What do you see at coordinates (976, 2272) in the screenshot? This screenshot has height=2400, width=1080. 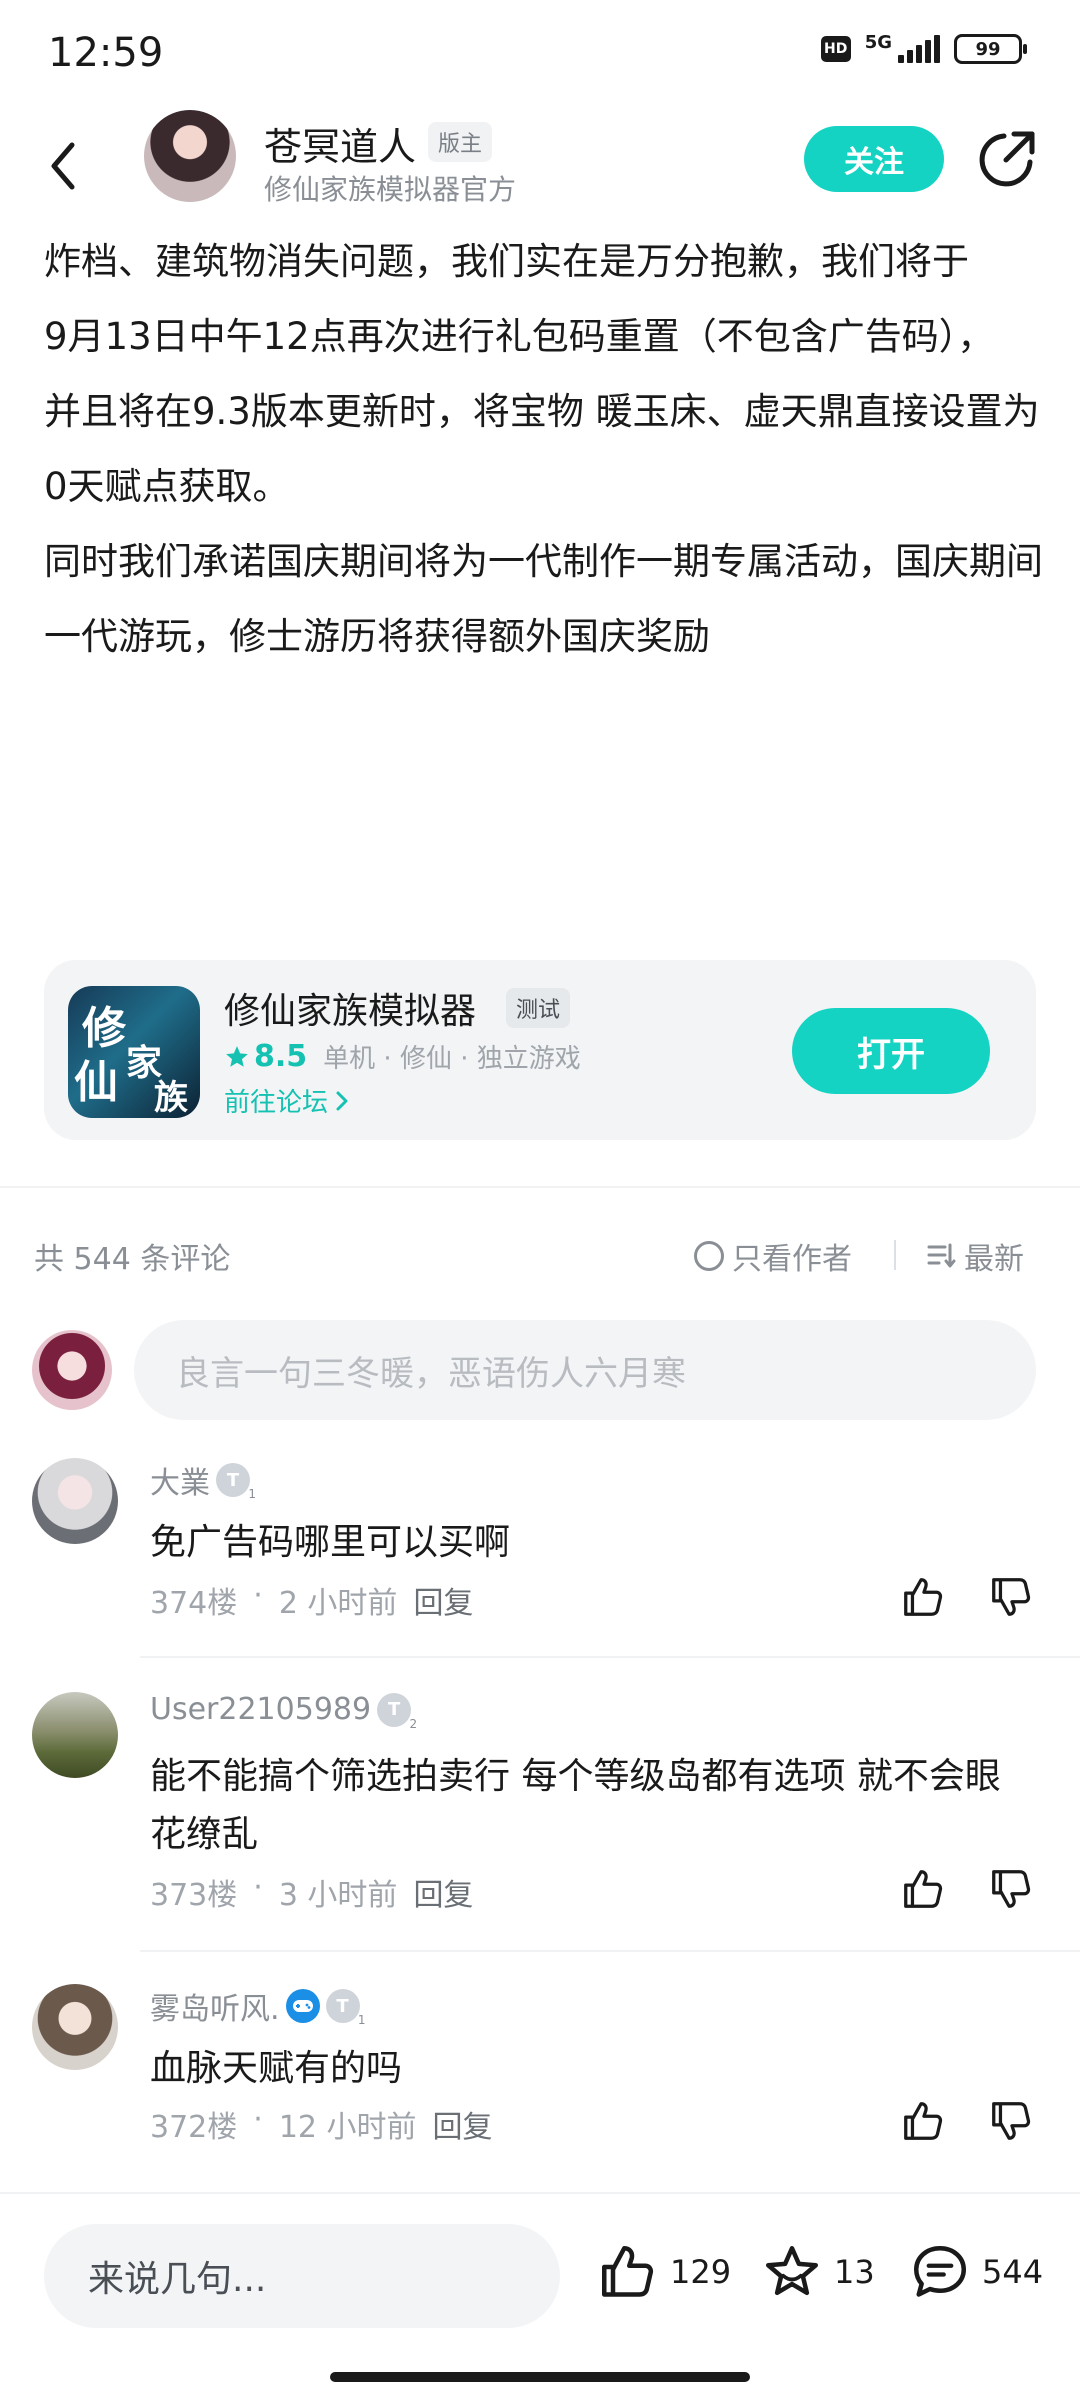 I see `comment-button: 544` at bounding box center [976, 2272].